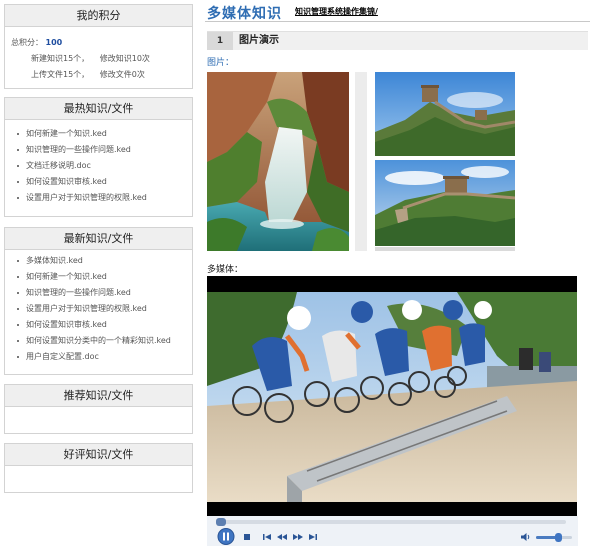 The height and width of the screenshot is (548, 594). I want to click on file-uploaded-text: 上传文件15个，, so click(60, 74).